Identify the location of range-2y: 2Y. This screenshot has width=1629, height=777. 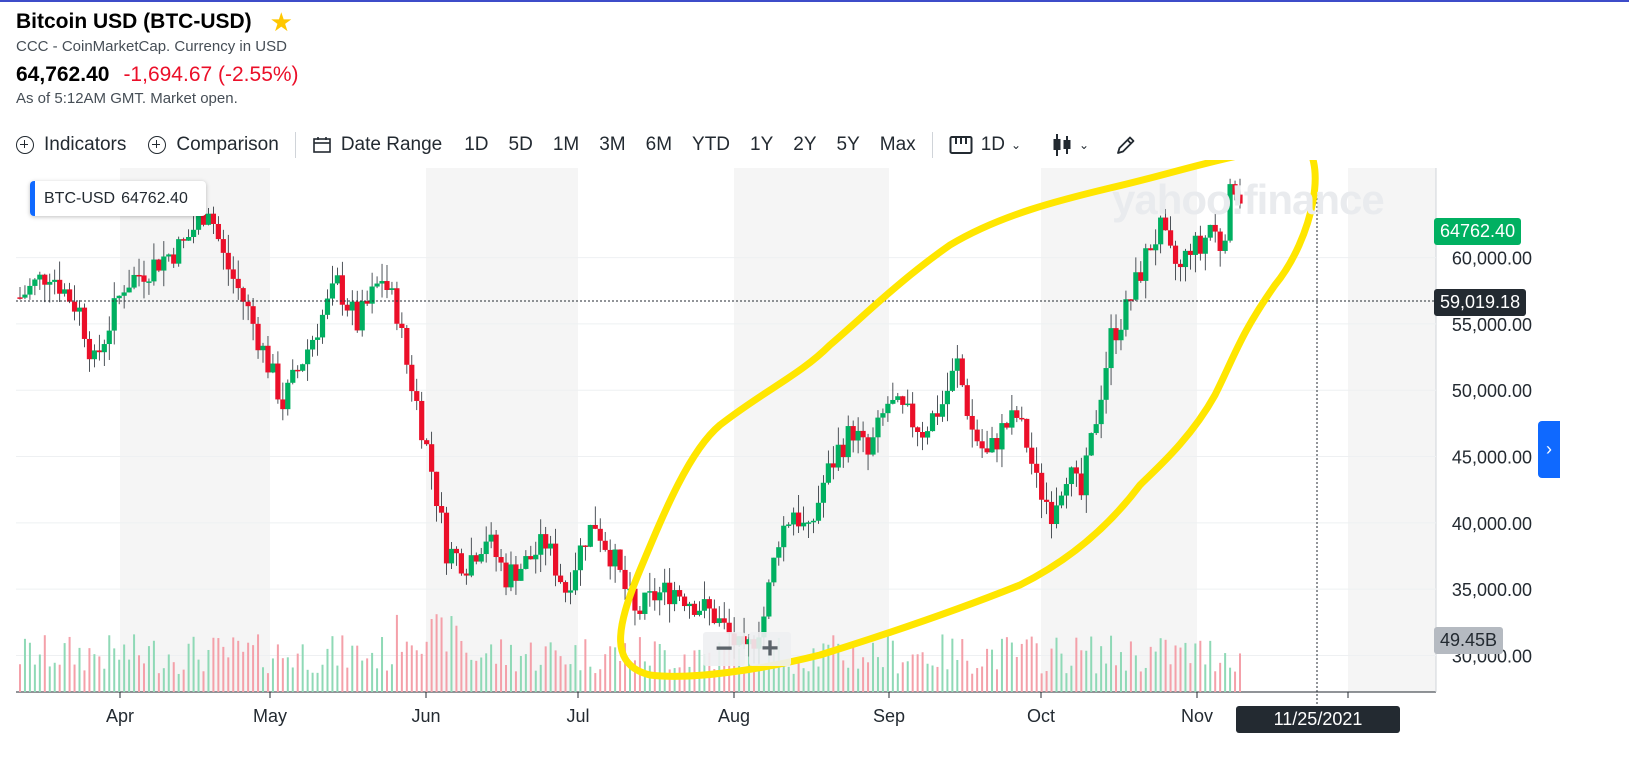
(804, 145).